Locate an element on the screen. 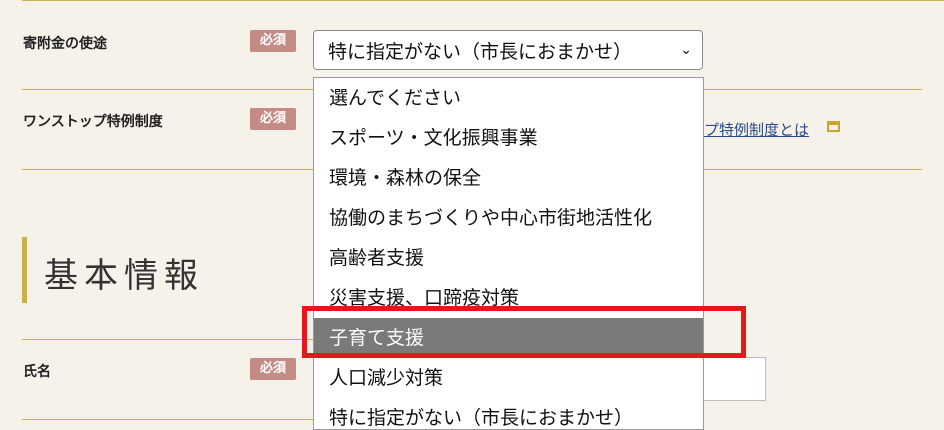  dropdown-option: 選んでください is located at coordinates (508, 98).